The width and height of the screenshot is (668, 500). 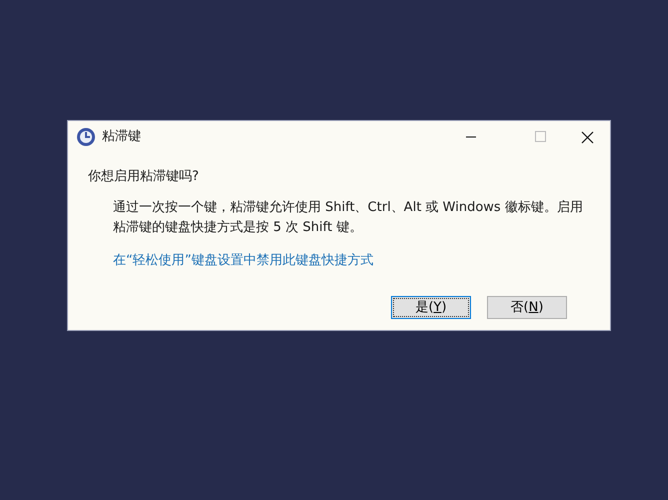 I want to click on dialog-button: 是(Y), so click(x=431, y=307).